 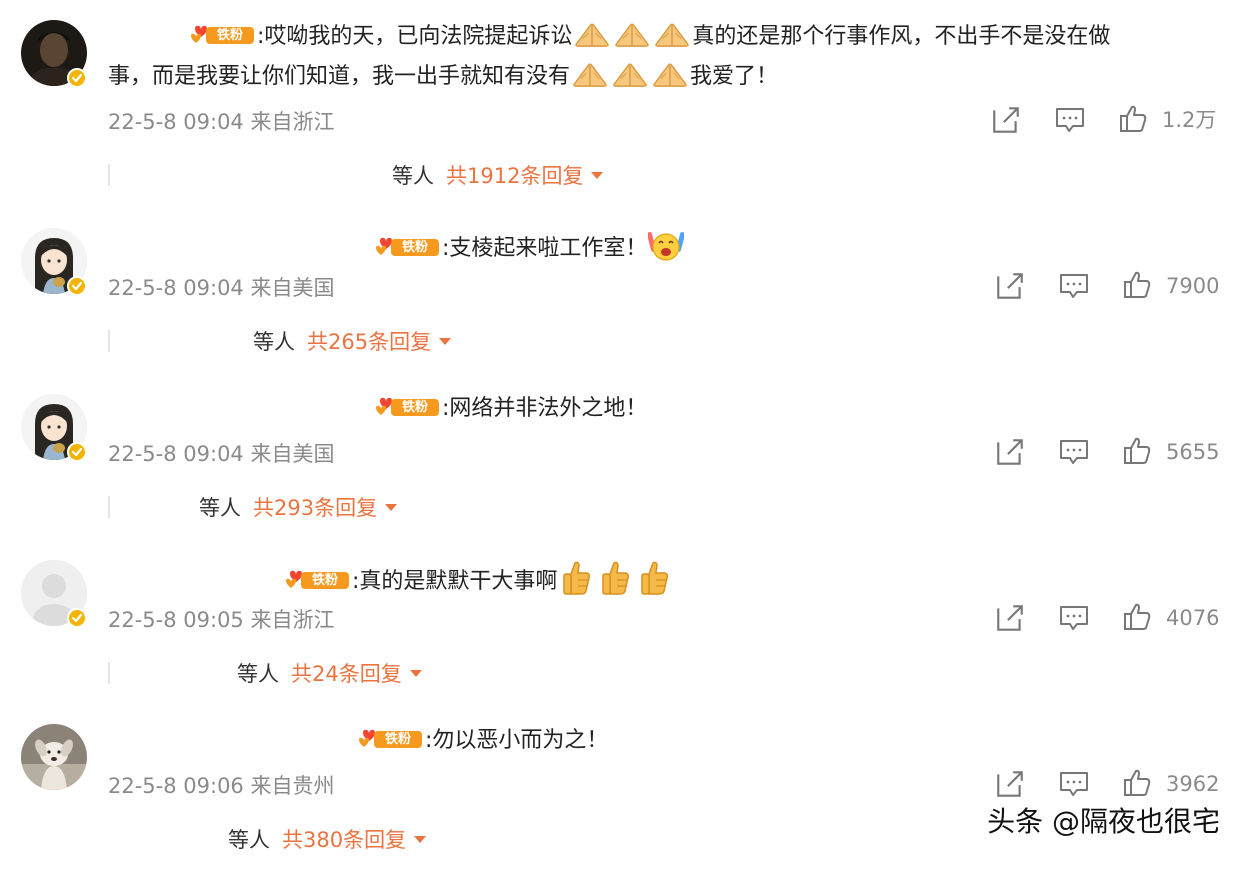 I want to click on reply-summary: 等人 共293条回复, so click(x=298, y=507).